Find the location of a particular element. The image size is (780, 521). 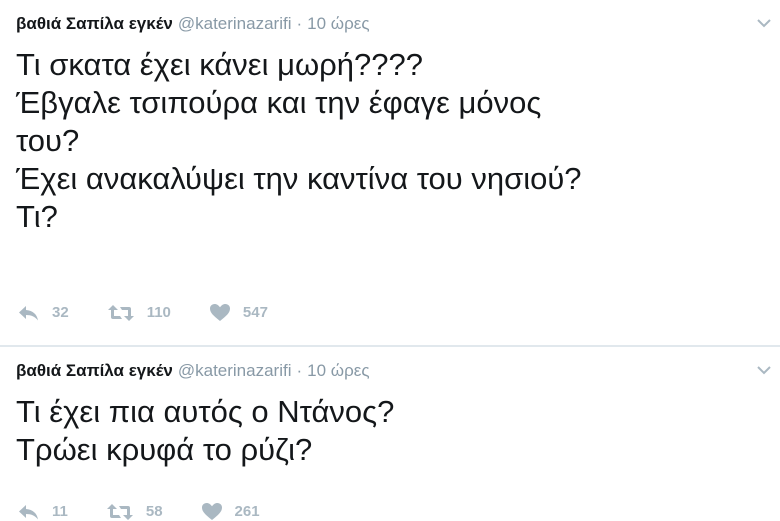

tweet-actions: 11 58 261 is located at coordinates (158, 511).